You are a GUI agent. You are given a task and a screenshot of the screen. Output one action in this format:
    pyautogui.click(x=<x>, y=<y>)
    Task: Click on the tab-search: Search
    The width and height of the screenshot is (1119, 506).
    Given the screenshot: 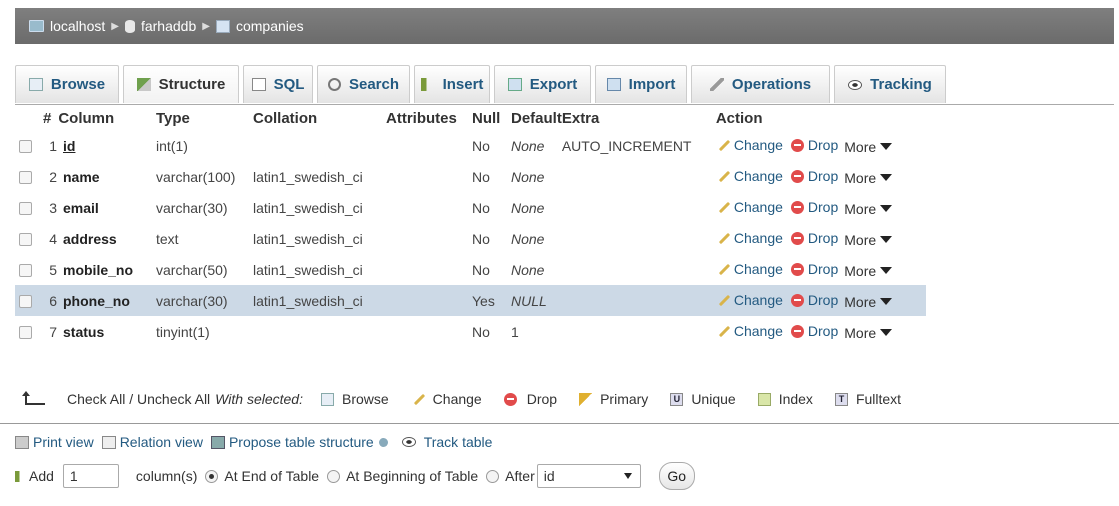 What is the action you would take?
    pyautogui.click(x=363, y=84)
    